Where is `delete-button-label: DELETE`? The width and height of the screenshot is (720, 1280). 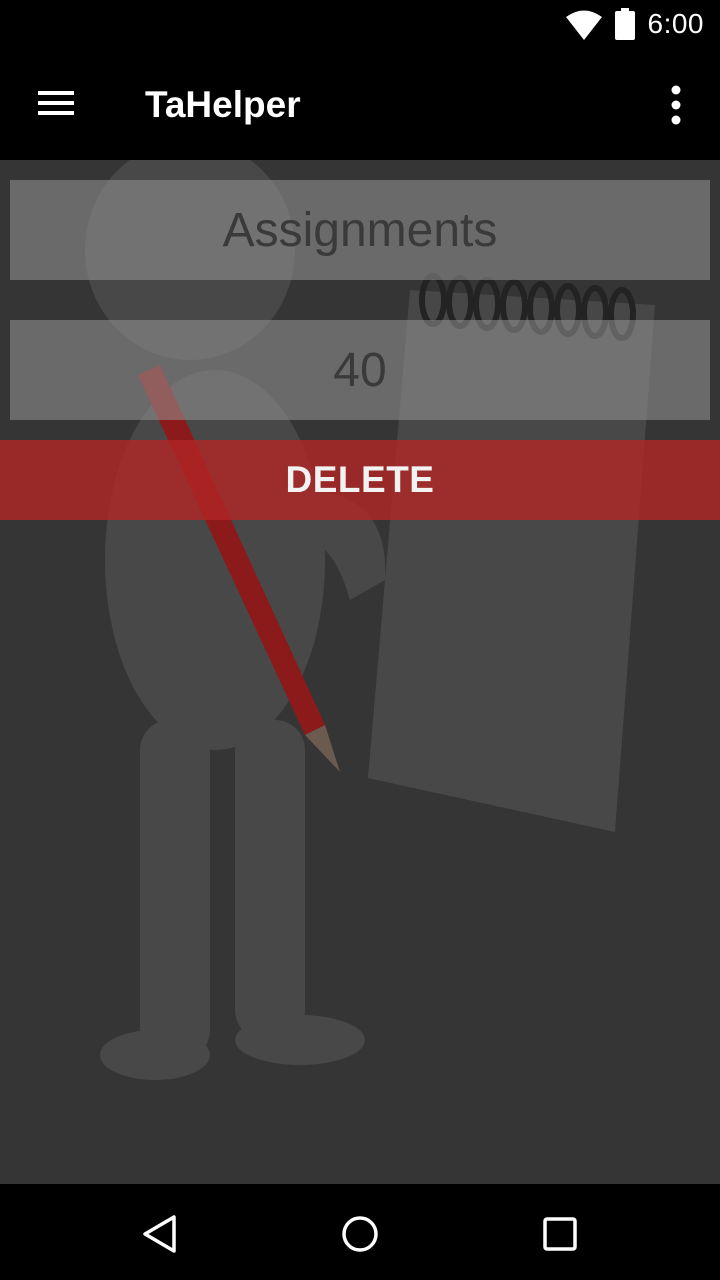
delete-button-label: DELETE is located at coordinates (360, 479).